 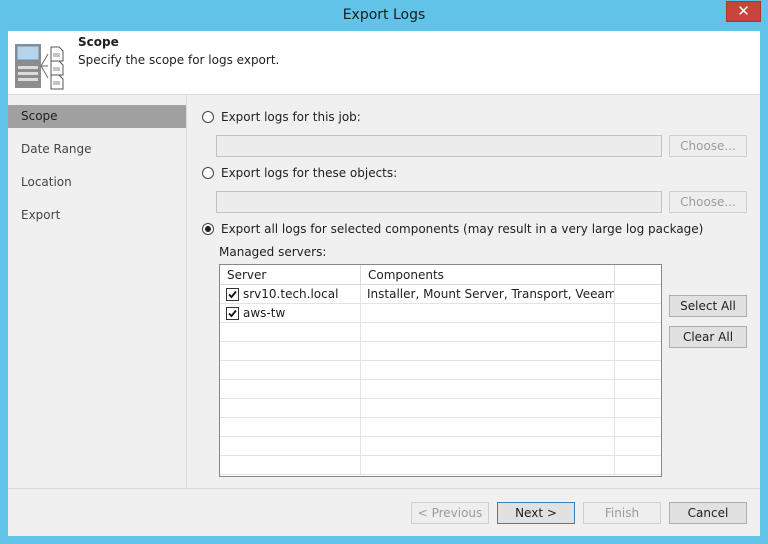 I want to click on server-cell: aws-tw, so click(x=290, y=313).